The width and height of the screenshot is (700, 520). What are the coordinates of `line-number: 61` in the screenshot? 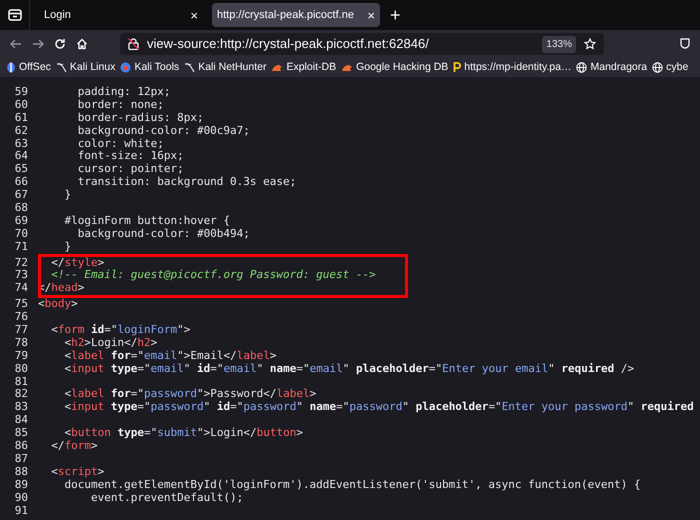 It's located at (21, 118).